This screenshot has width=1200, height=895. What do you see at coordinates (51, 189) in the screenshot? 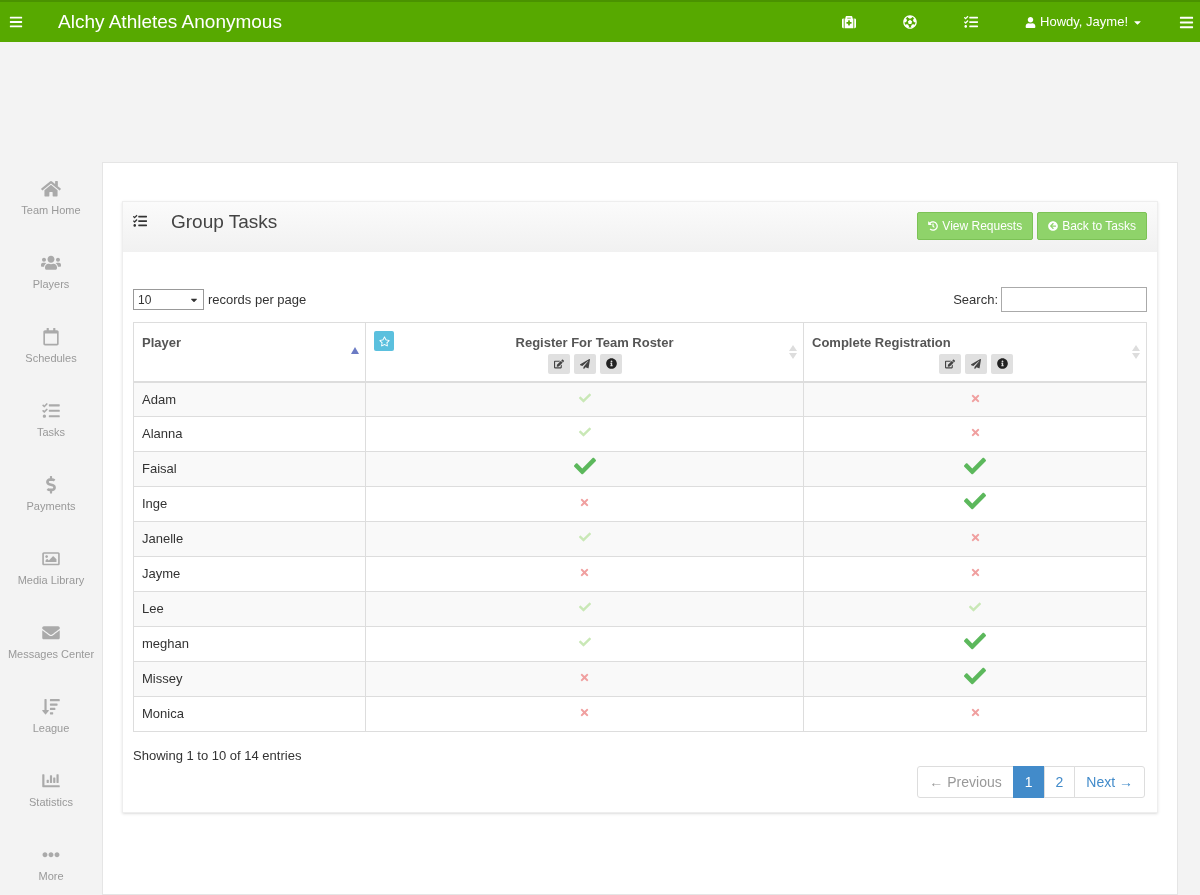
I see `home-icon` at bounding box center [51, 189].